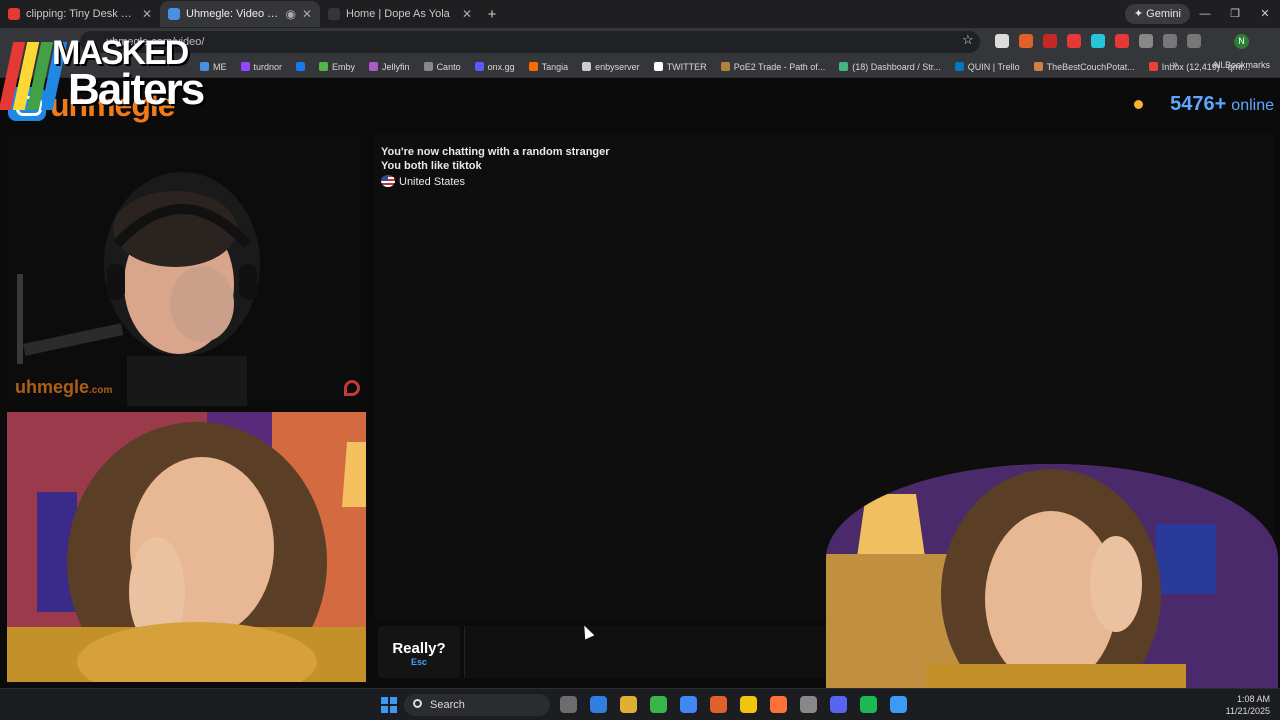 This screenshot has width=1280, height=720. I want to click on tab-label: clipping: Tiny Desk Concert - Y, so click(81, 14).